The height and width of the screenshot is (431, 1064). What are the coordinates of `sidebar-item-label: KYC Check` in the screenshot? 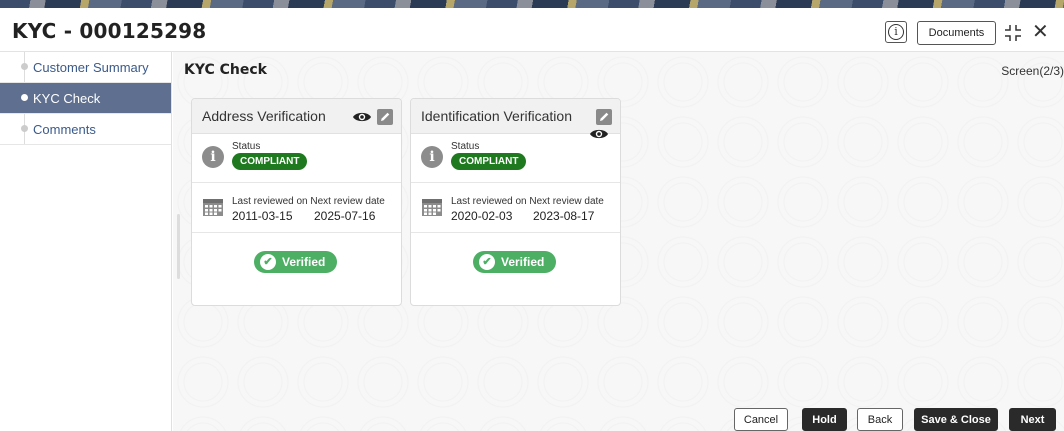 It's located at (67, 98).